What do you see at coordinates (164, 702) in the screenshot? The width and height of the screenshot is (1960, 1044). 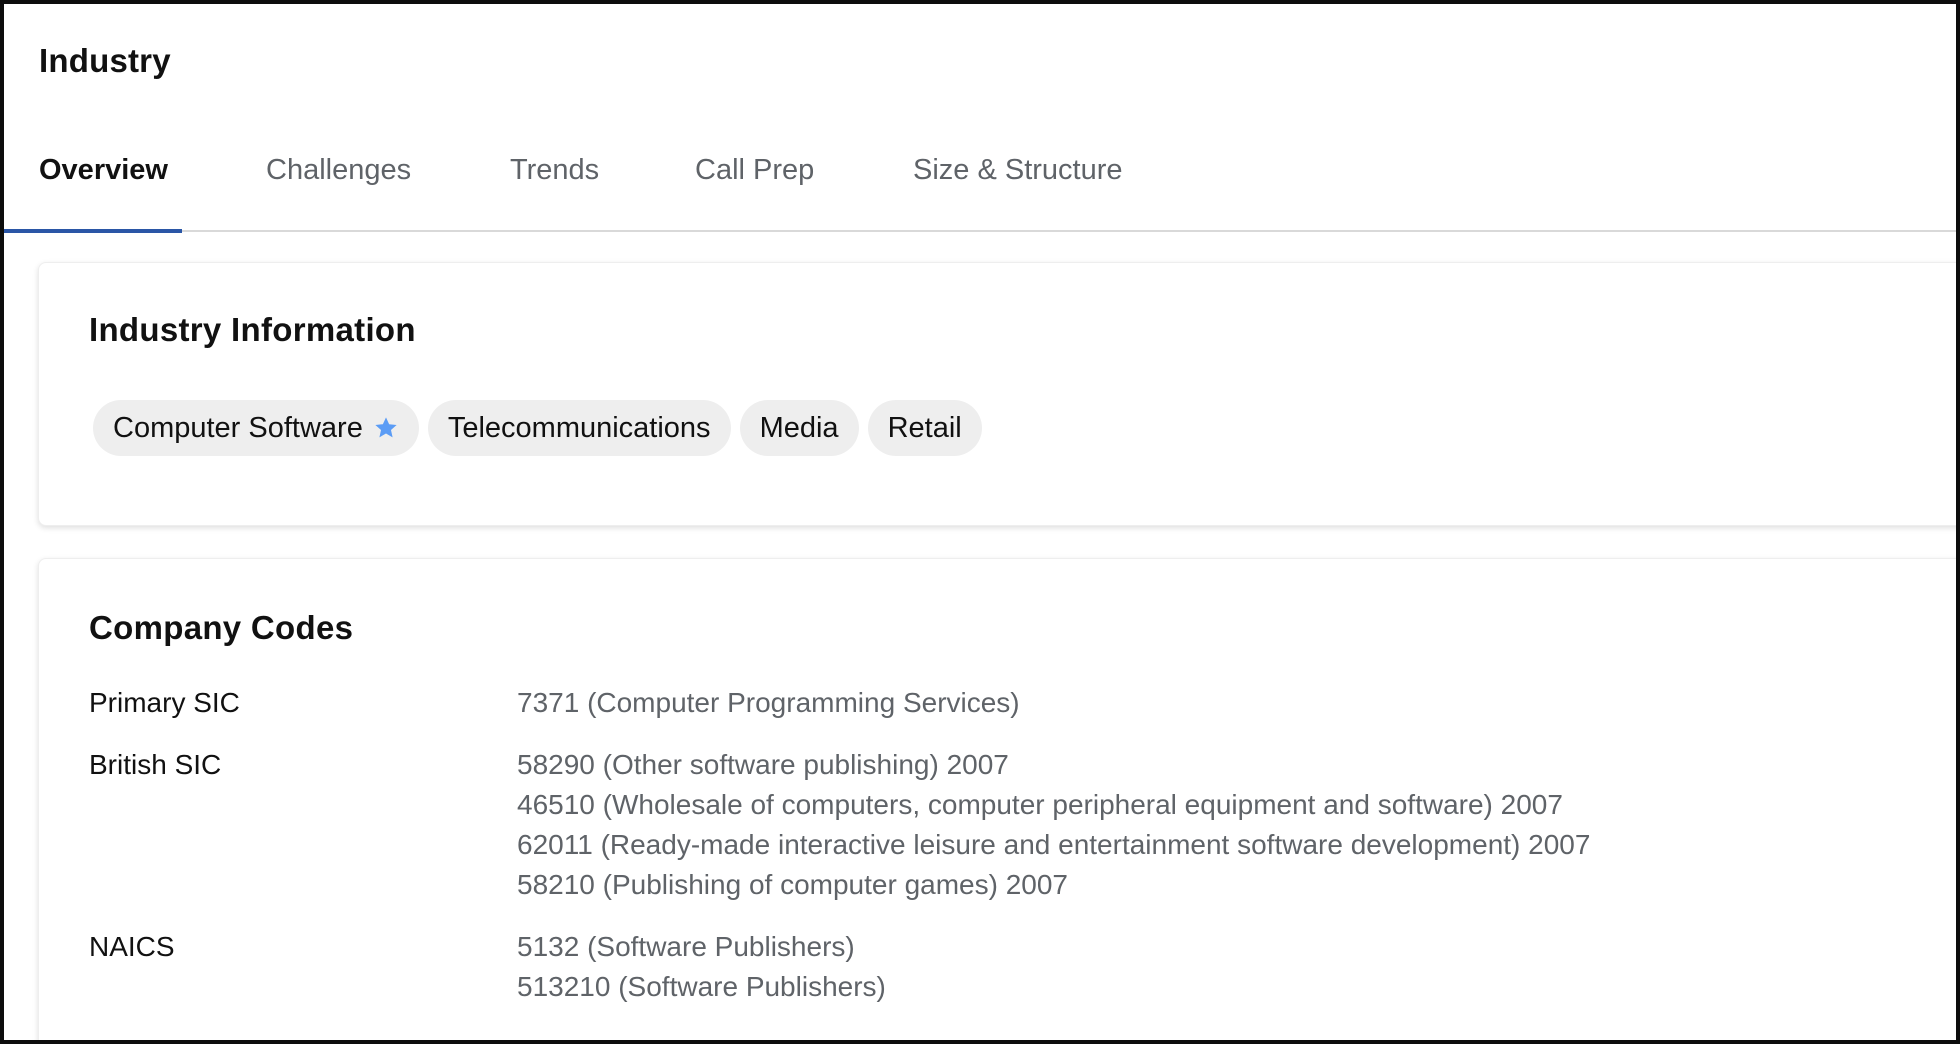 I see `code-label: Primary SIC` at bounding box center [164, 702].